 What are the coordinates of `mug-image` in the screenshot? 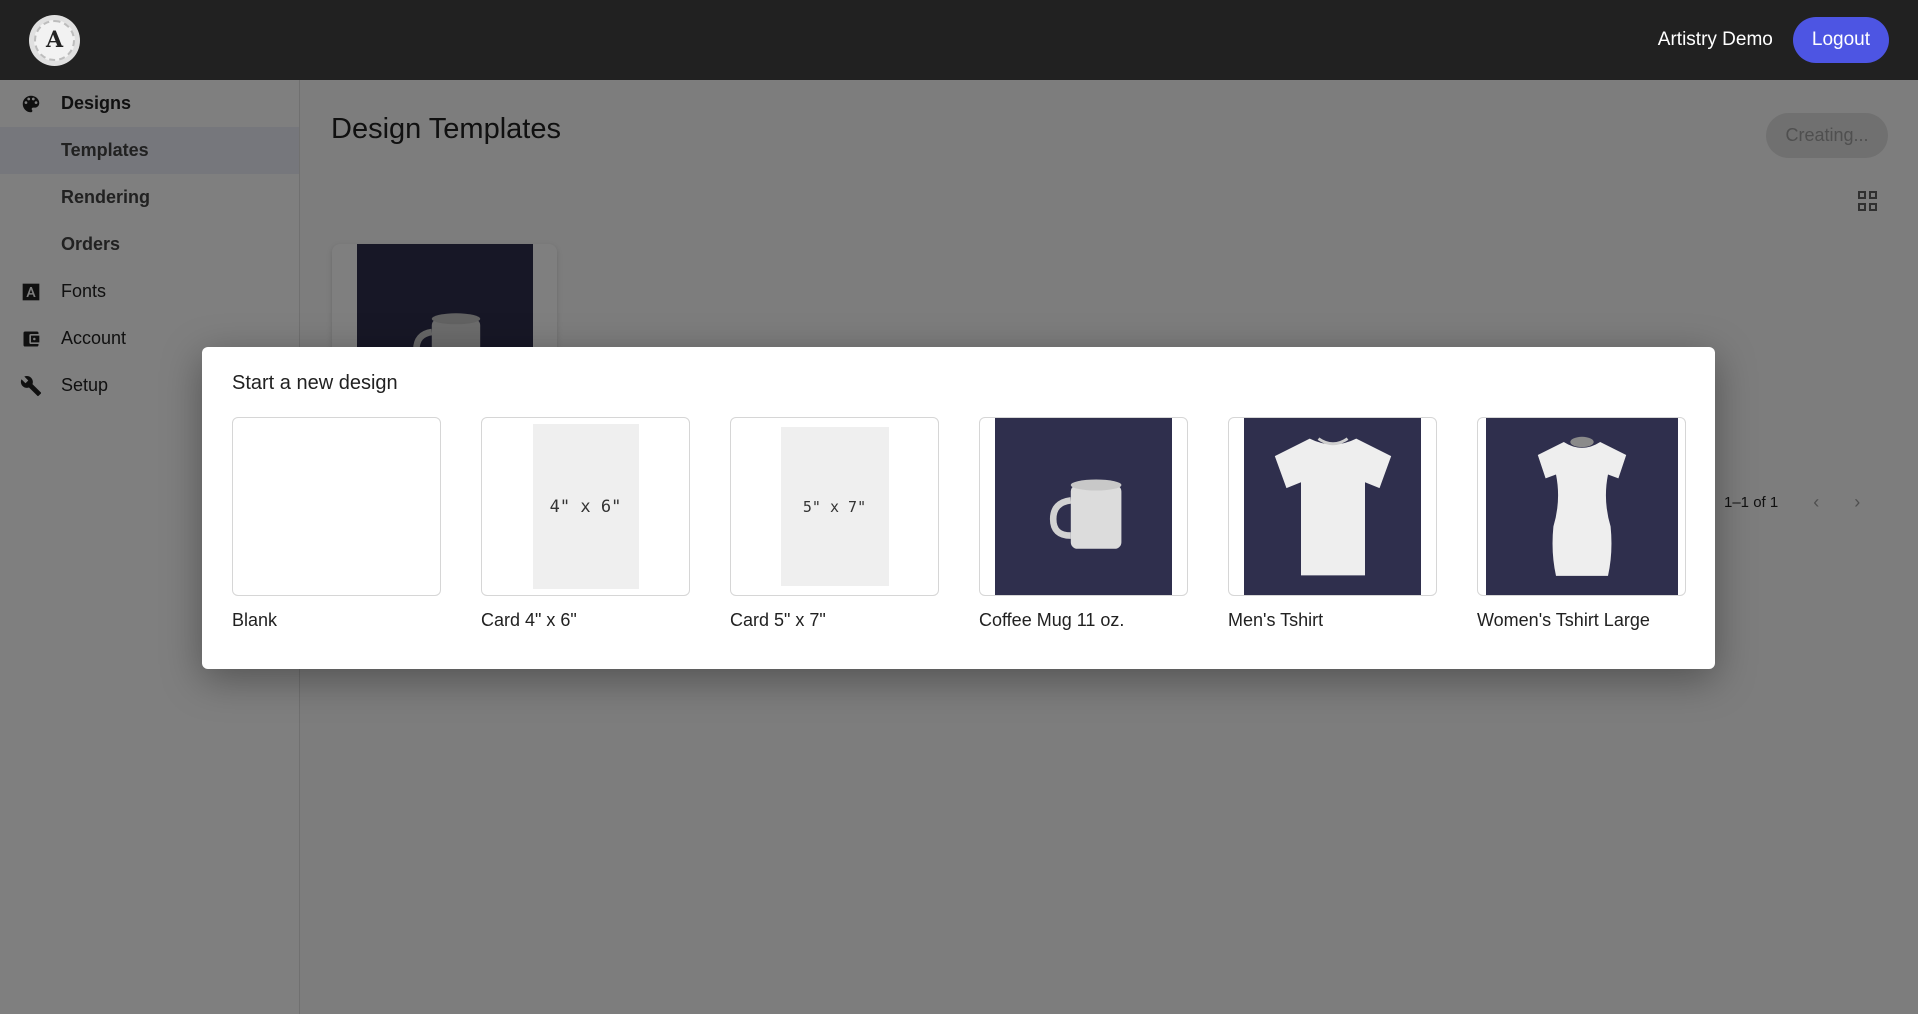 It's located at (1083, 506).